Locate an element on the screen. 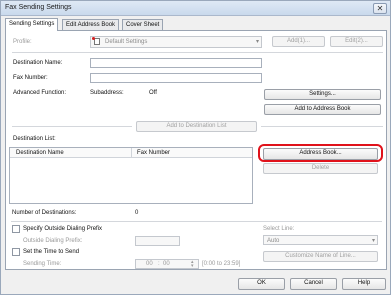 Image resolution: width=391 pixels, height=295 pixels. profile-document-icon is located at coordinates (96, 41).